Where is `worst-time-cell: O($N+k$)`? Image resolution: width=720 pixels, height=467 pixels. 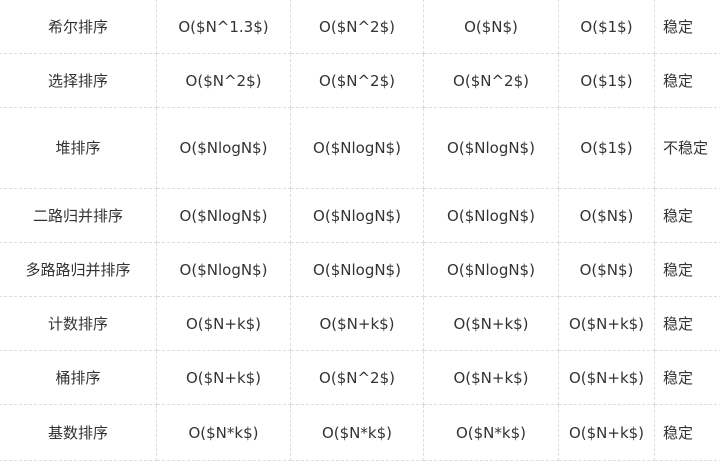
worst-time-cell: O($N+k$) is located at coordinates (357, 323).